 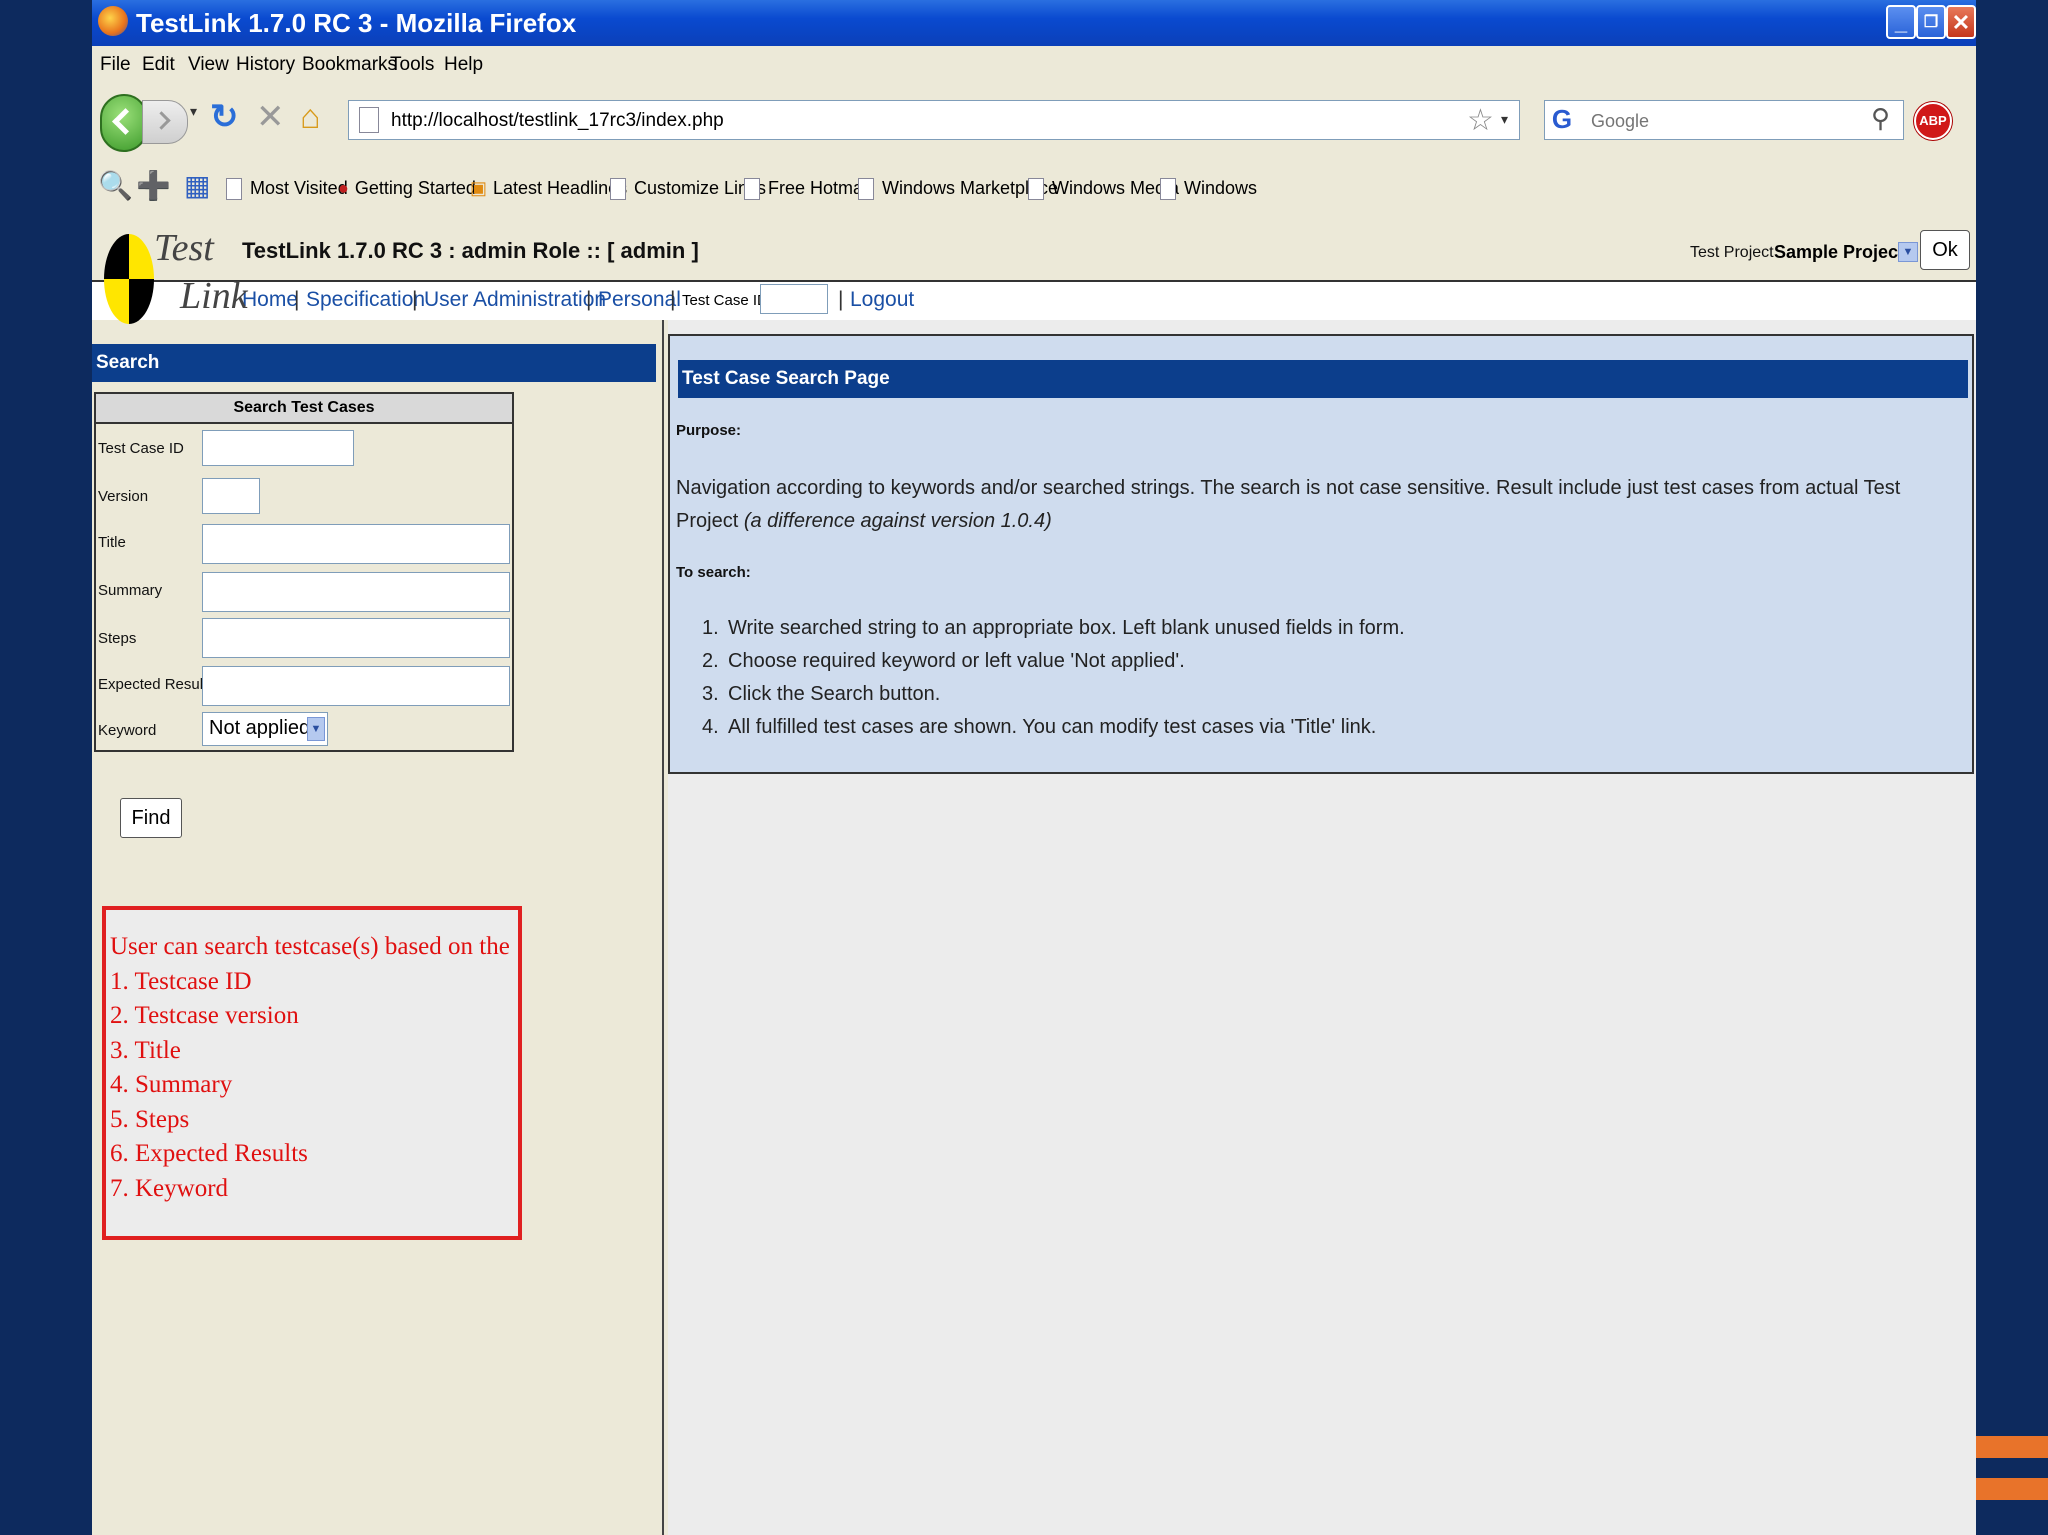 I want to click on history-dropdown-icon: ▾, so click(x=193, y=111).